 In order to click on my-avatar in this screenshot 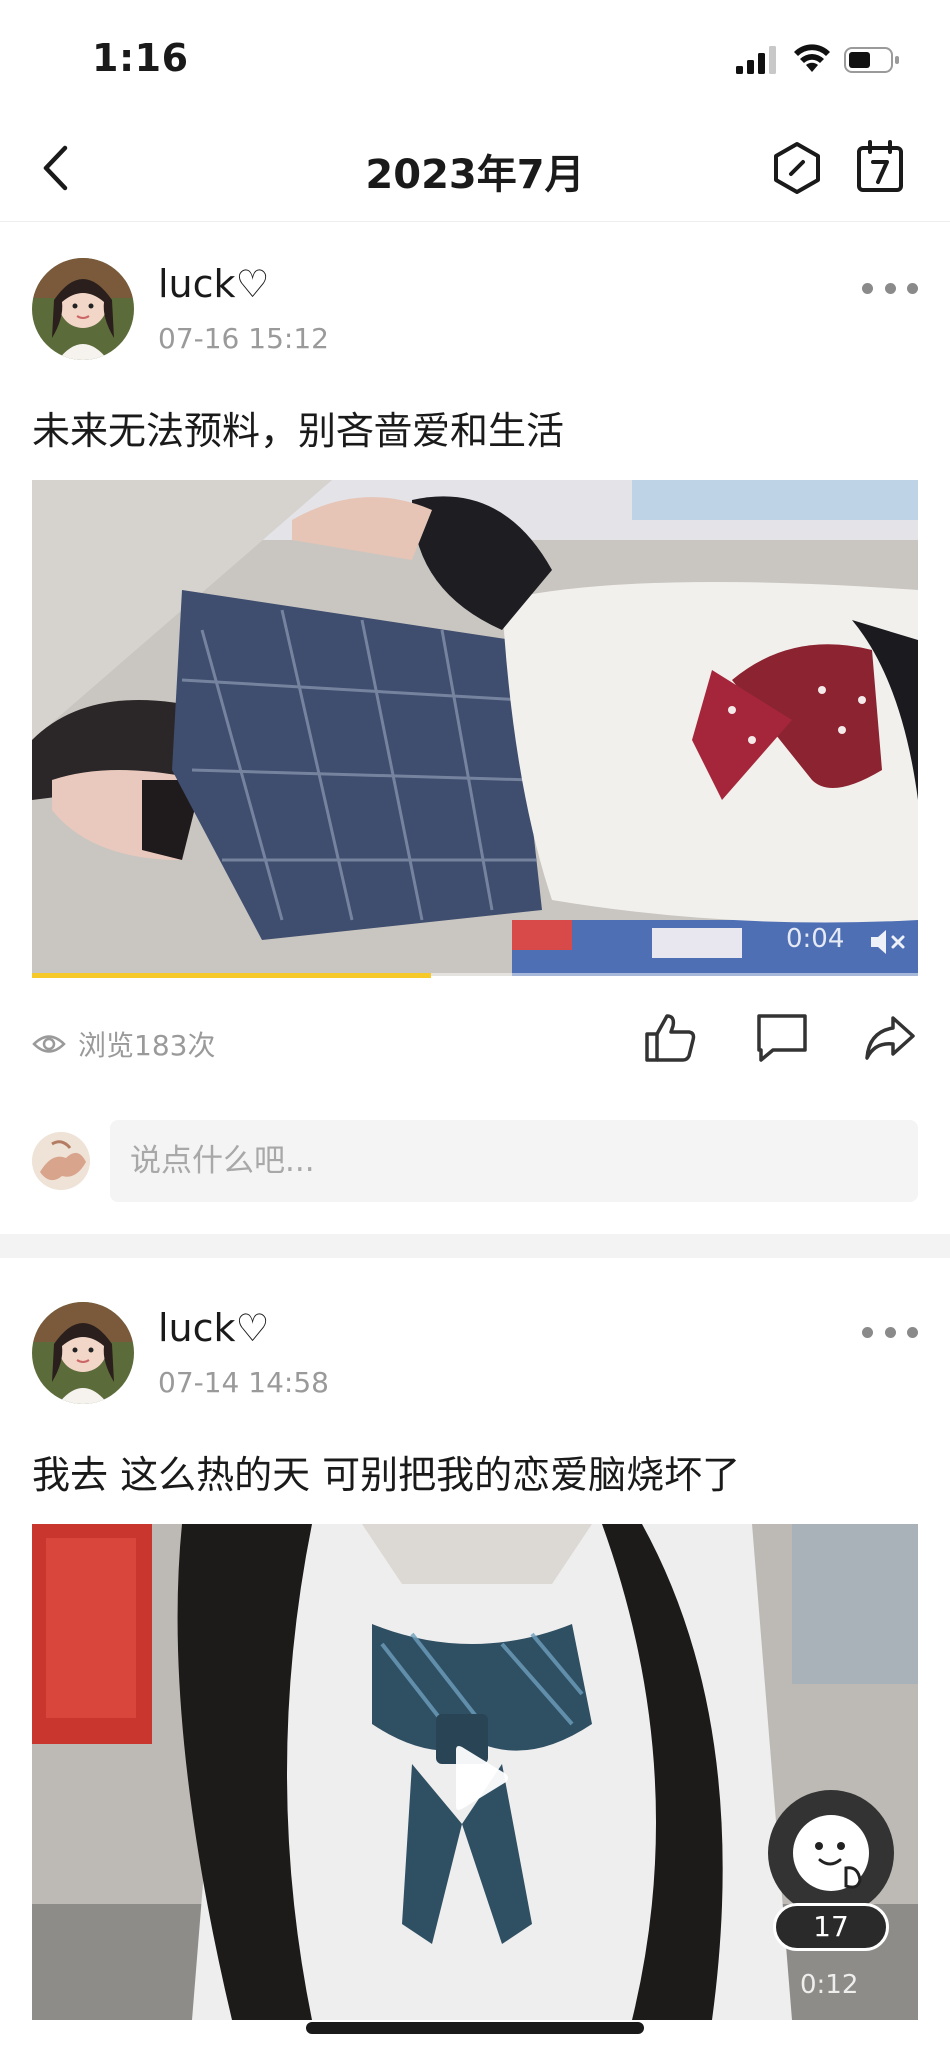, I will do `click(61, 1161)`.